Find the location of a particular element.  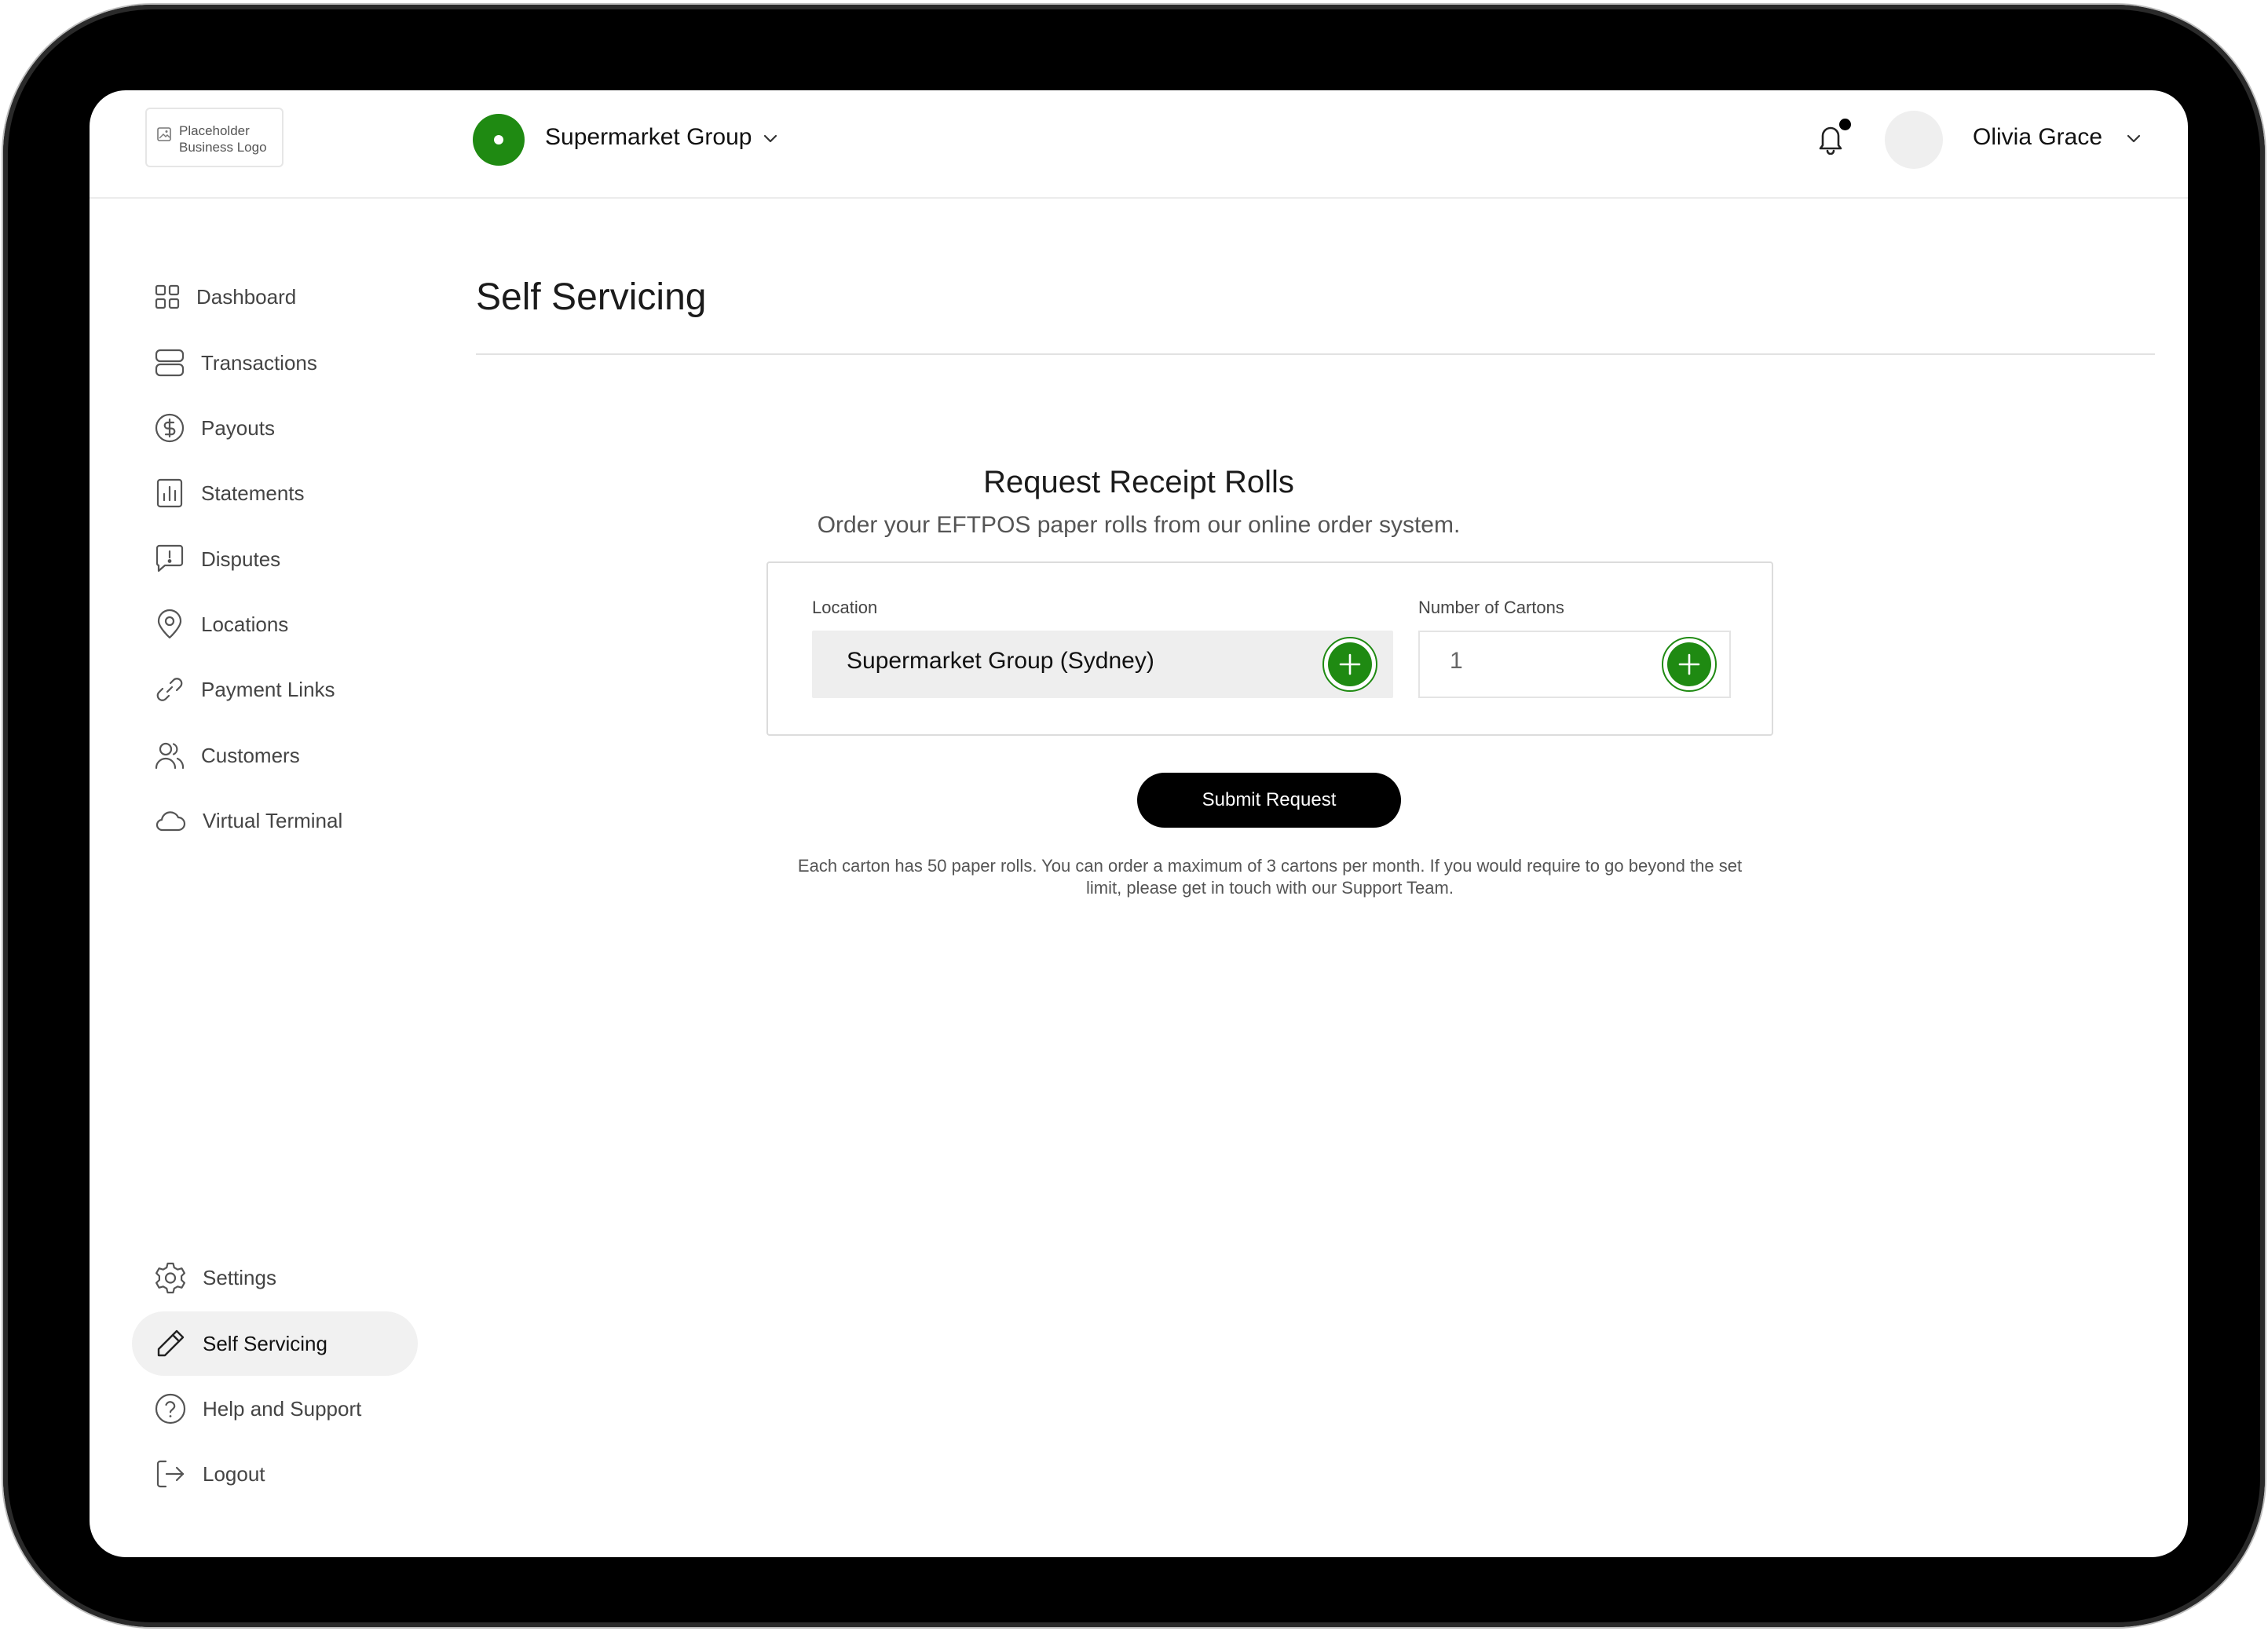

location-label: Location is located at coordinates (845, 608).